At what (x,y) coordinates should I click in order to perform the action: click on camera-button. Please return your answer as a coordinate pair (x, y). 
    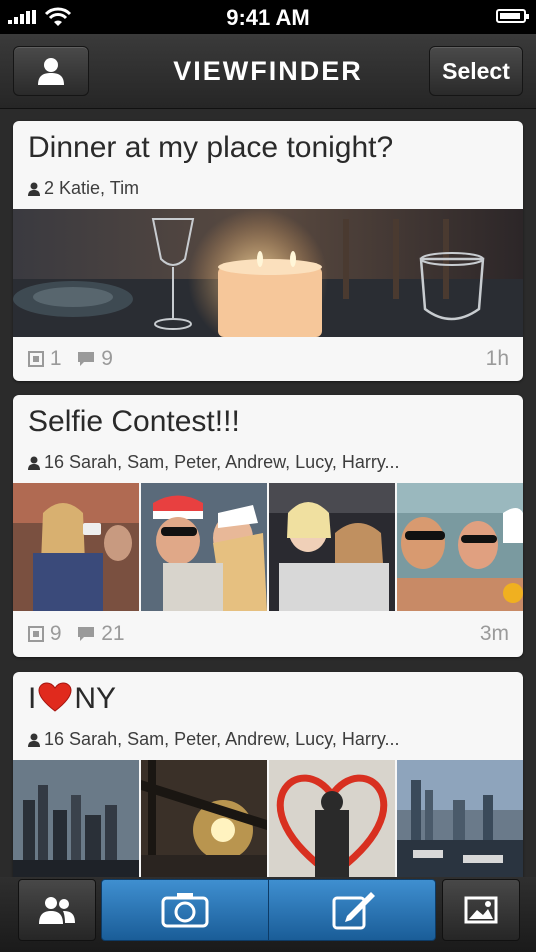
    Looking at the image, I should click on (185, 910).